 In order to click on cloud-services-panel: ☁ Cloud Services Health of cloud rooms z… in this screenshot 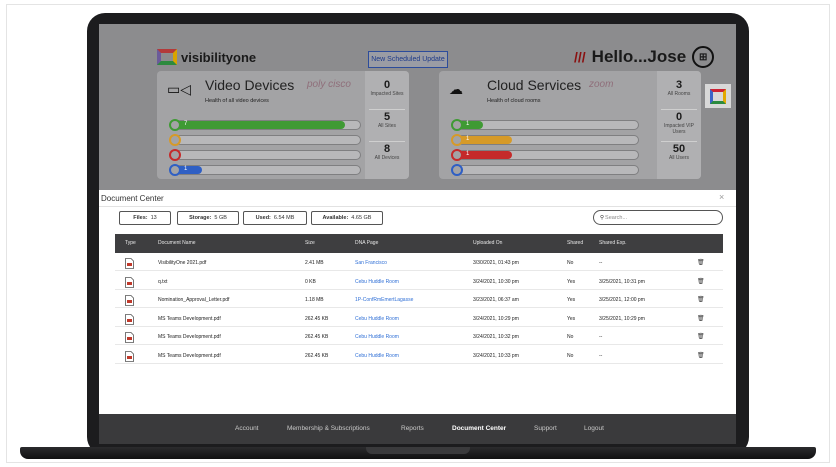, I will do `click(570, 125)`.